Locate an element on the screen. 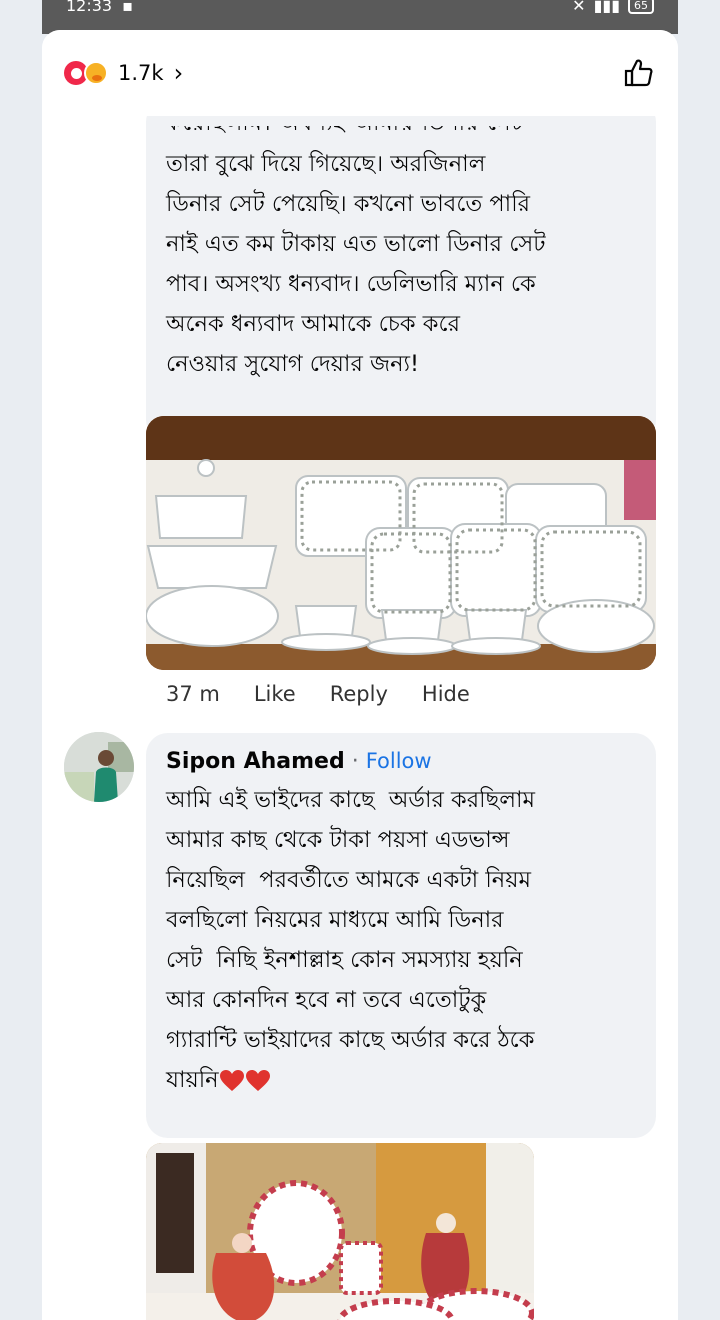 Image resolution: width=720 pixels, height=1320 pixels. mute-icon: ✕ is located at coordinates (579, 7).